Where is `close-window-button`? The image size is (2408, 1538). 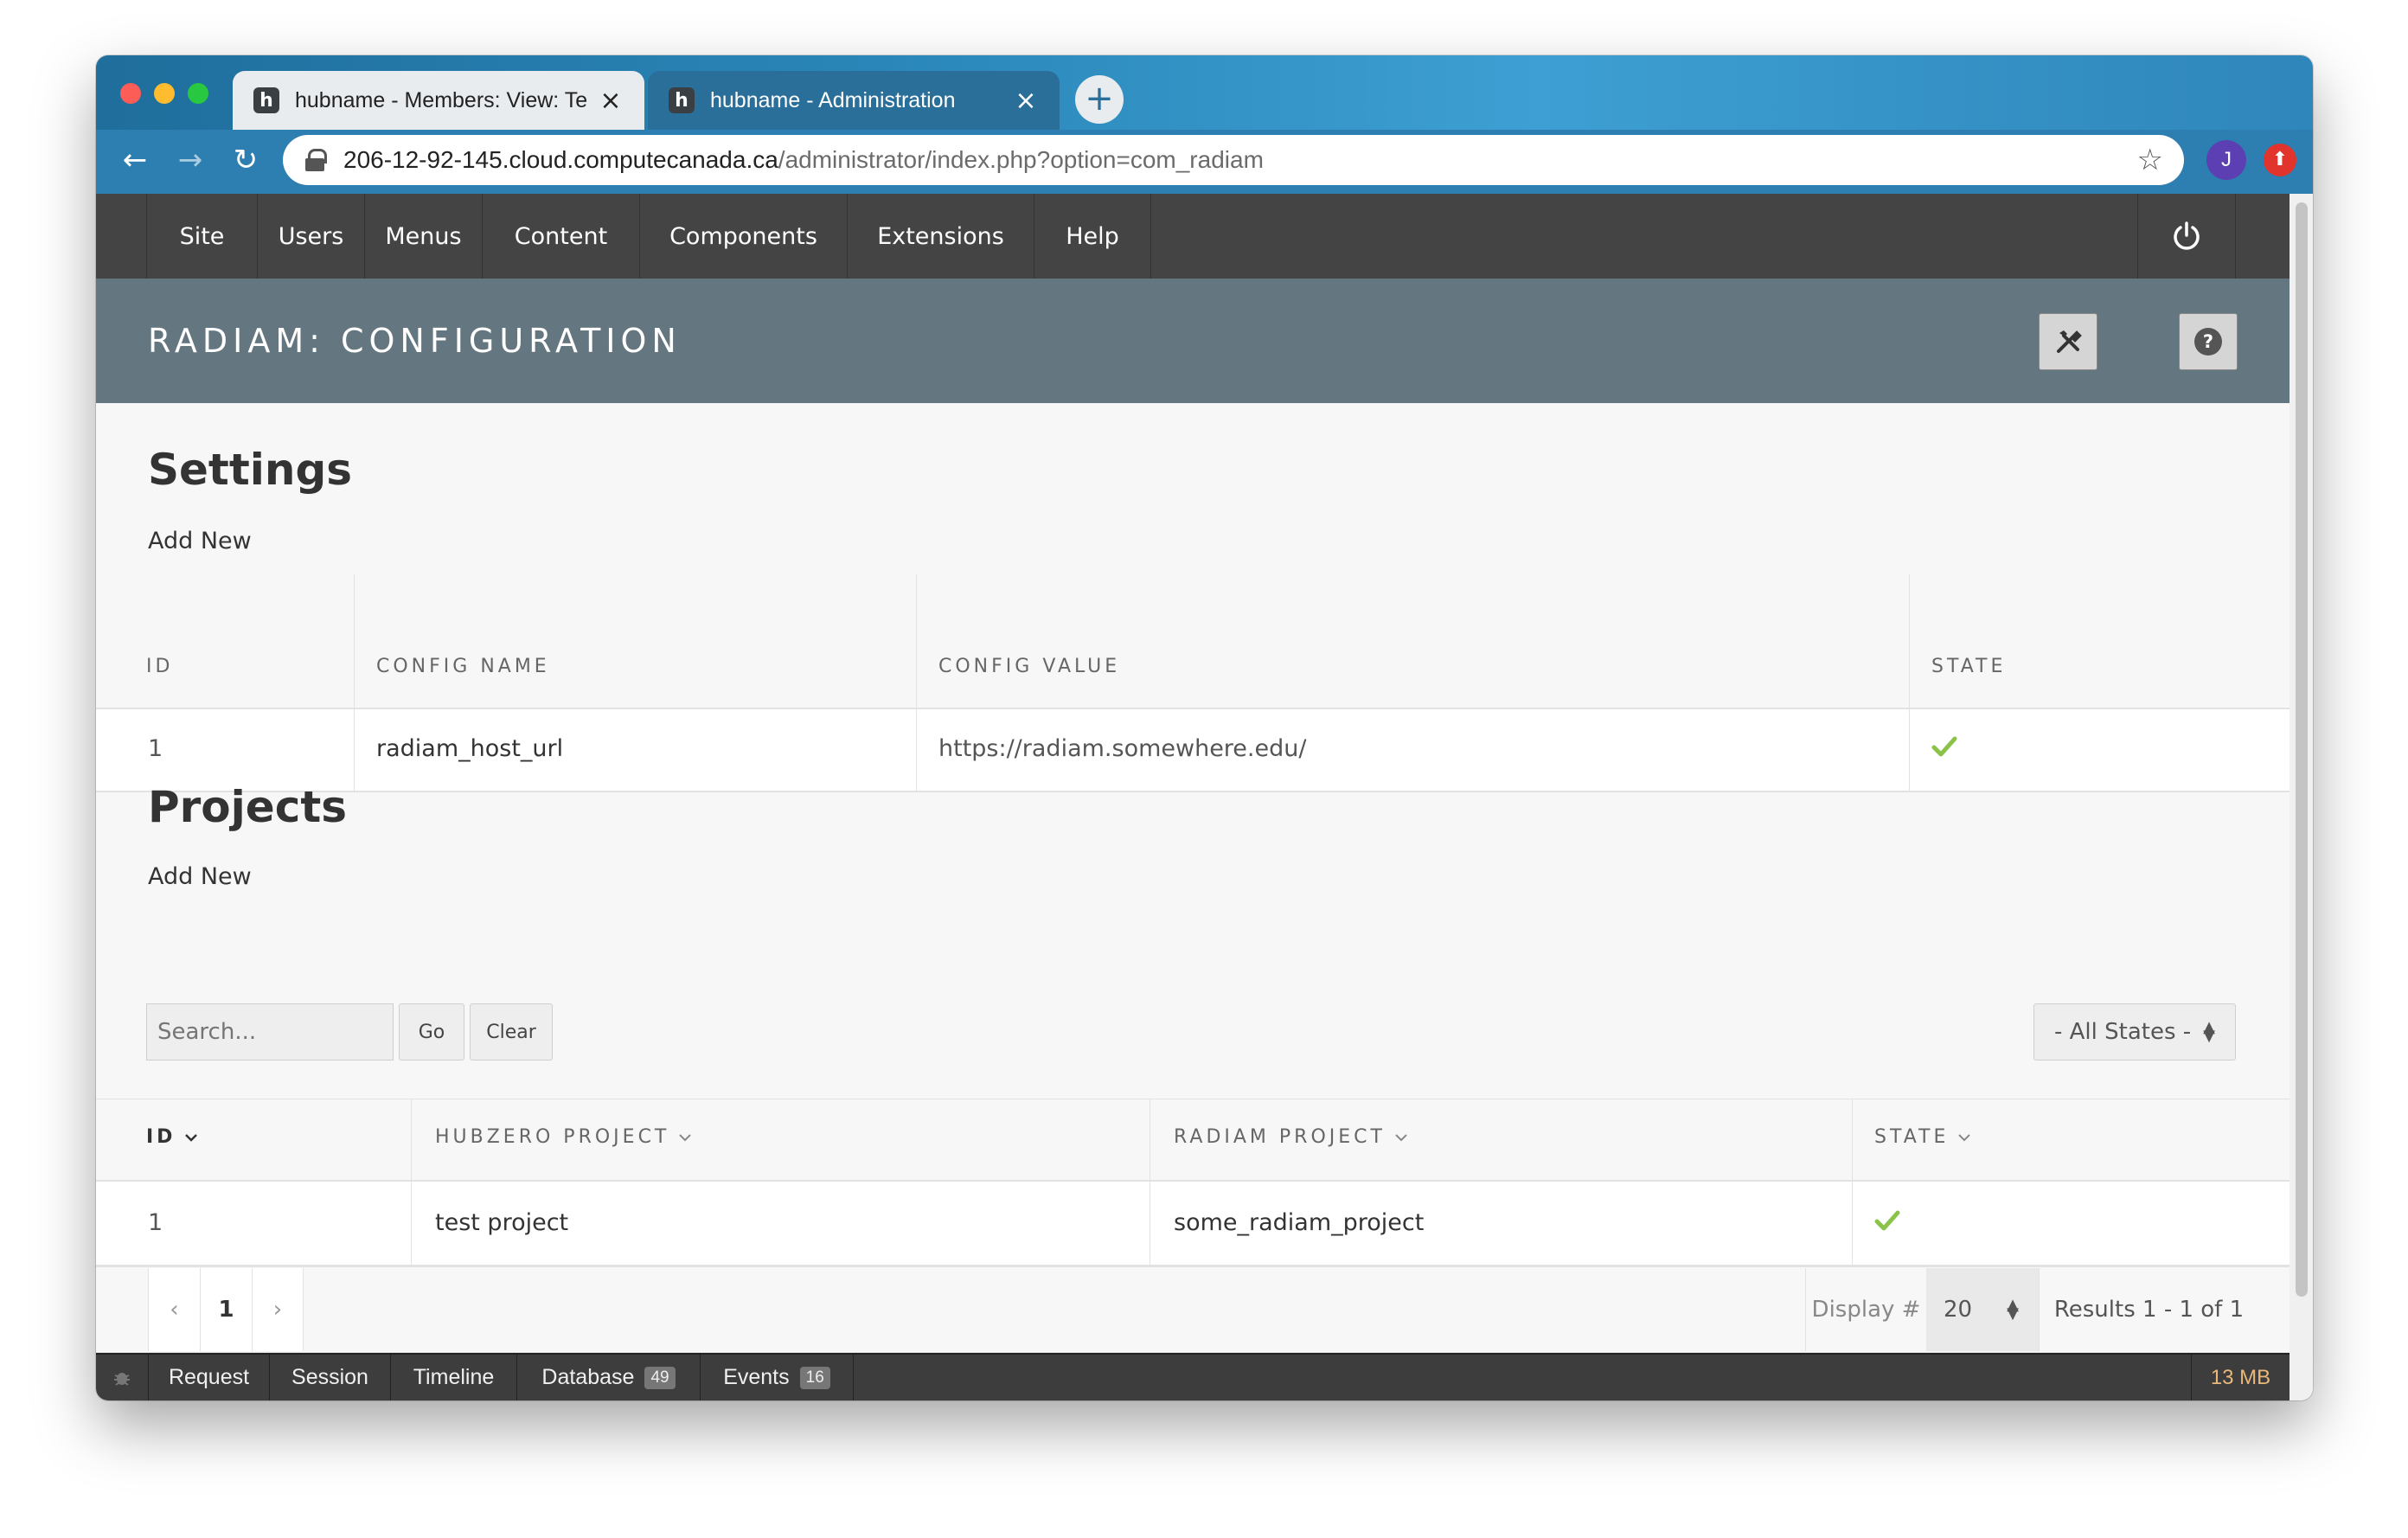 close-window-button is located at coordinates (130, 93).